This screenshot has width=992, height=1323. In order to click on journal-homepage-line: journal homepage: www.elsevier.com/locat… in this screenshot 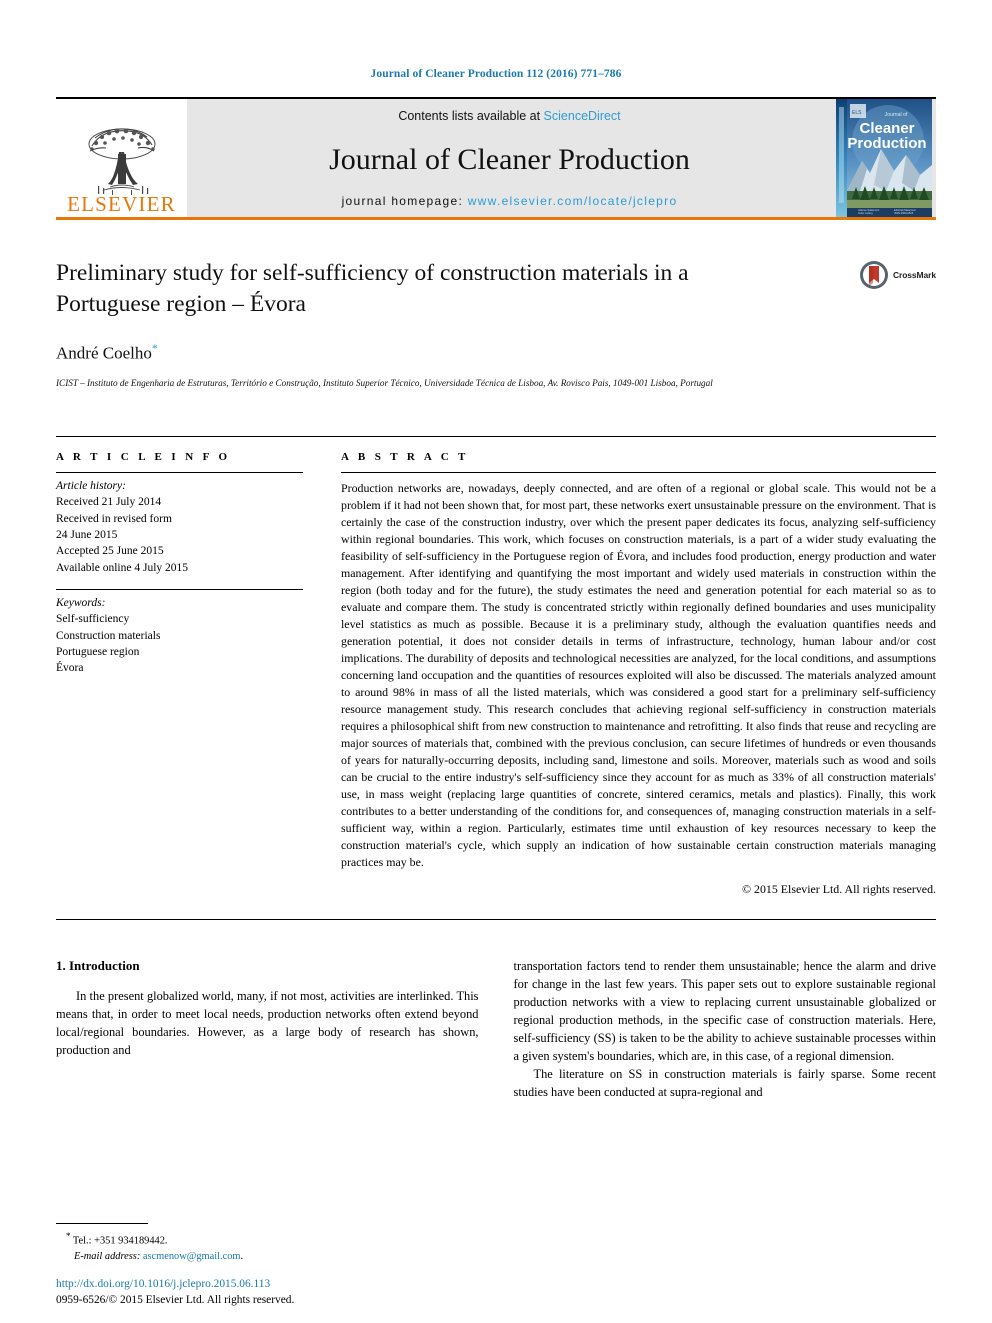, I will do `click(510, 201)`.